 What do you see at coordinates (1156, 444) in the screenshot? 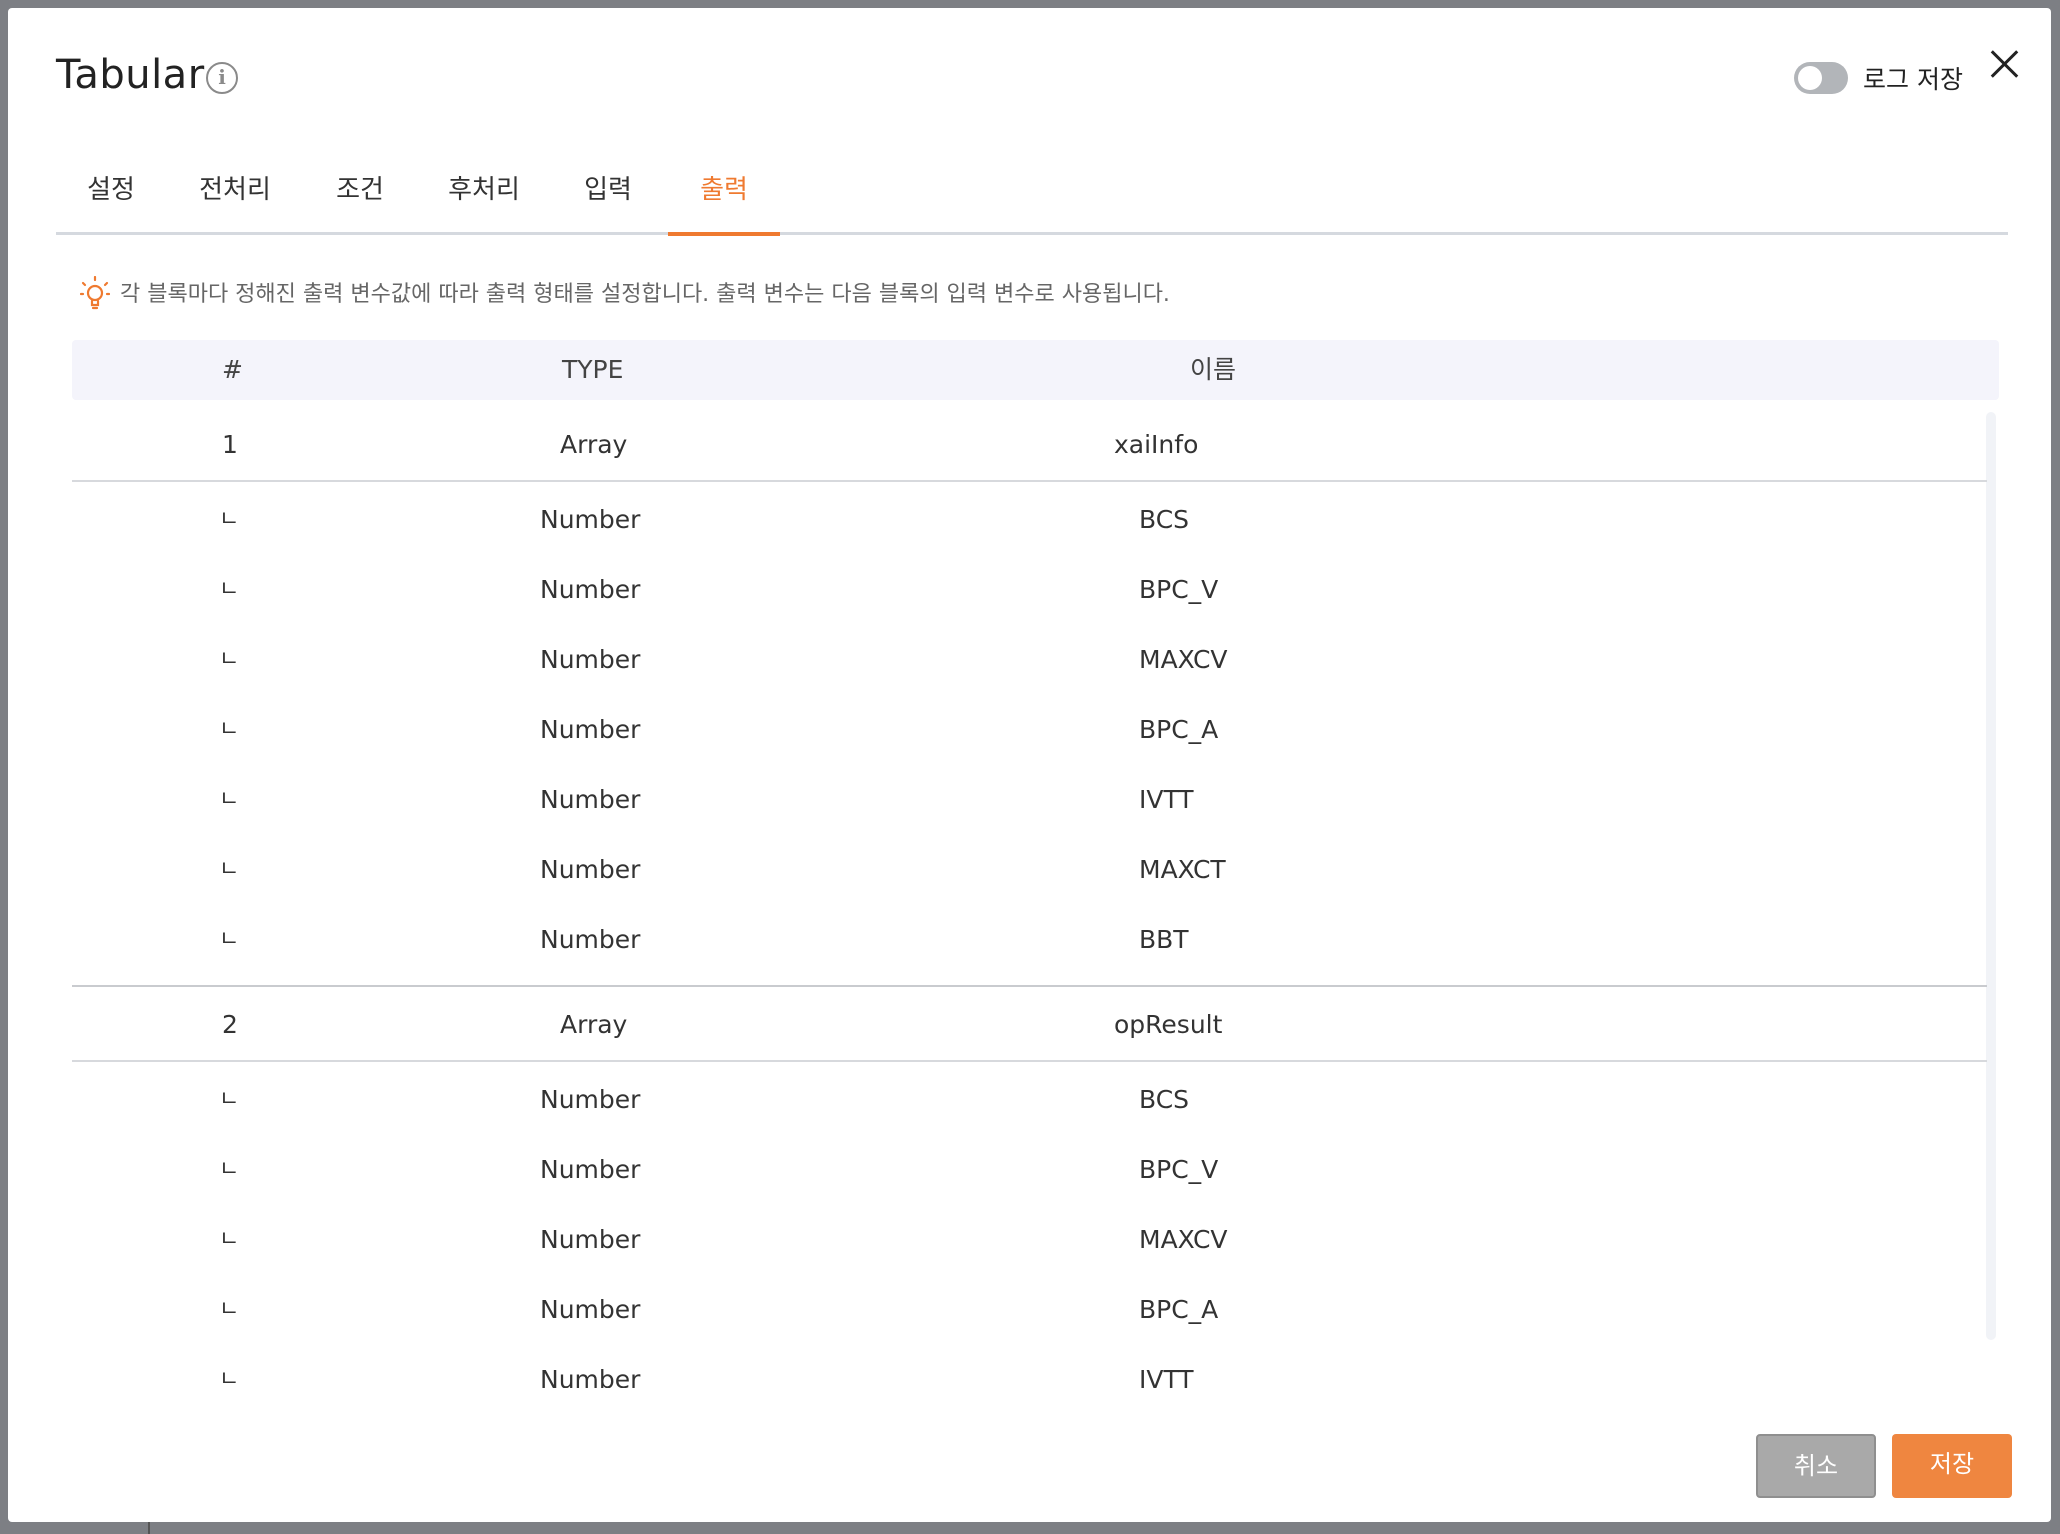
I see `row-name: xaiInfo` at bounding box center [1156, 444].